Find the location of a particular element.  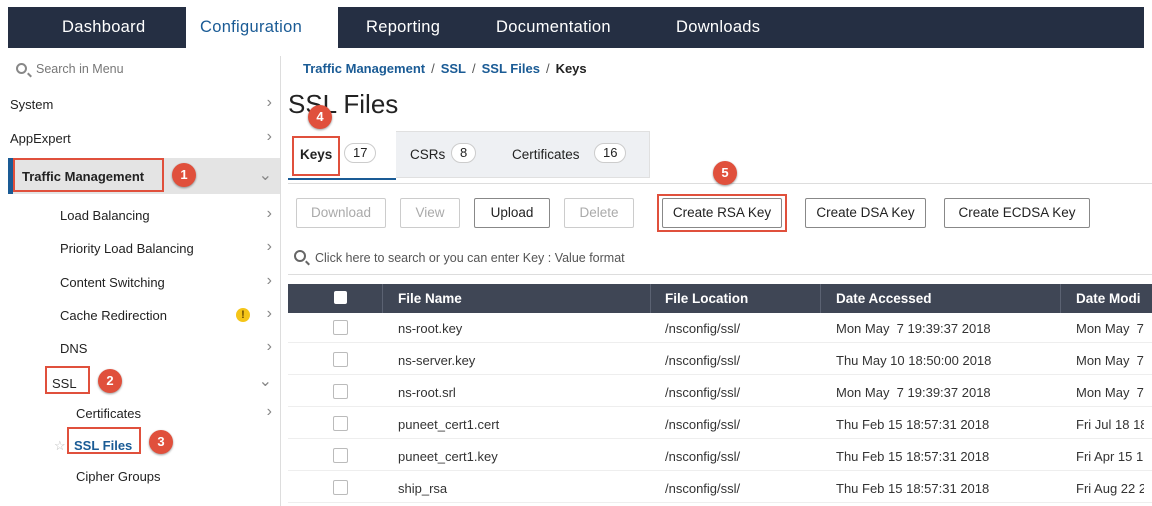

column-divider is located at coordinates (382, 298).